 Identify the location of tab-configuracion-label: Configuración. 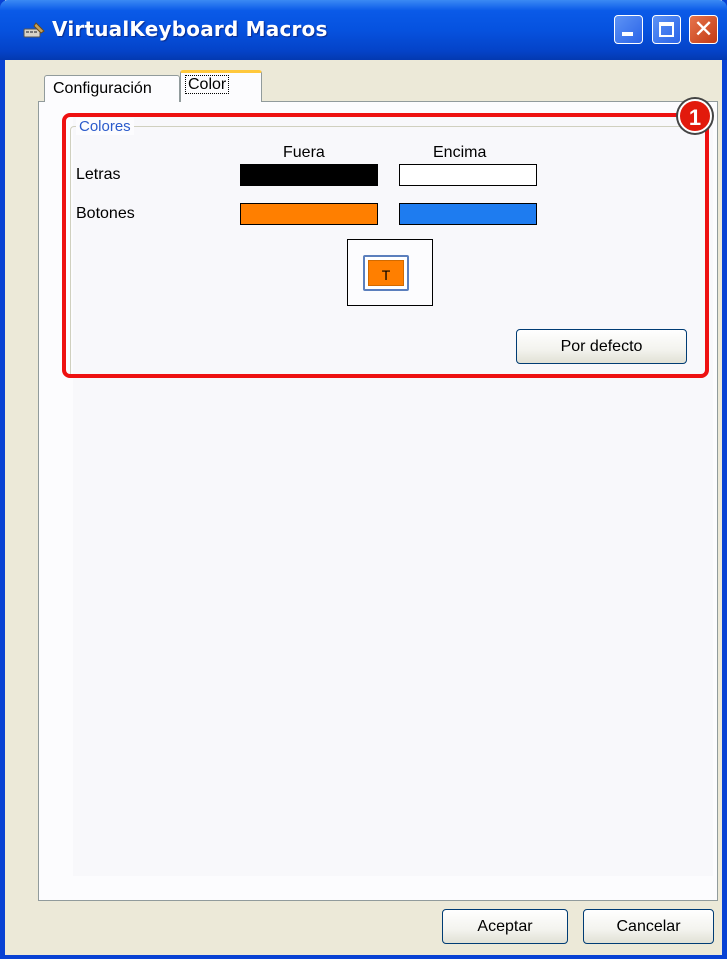
(102, 88).